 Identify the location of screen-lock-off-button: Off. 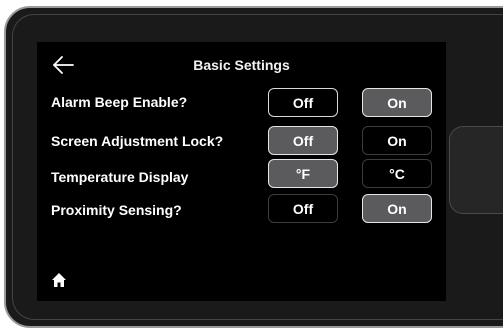
(303, 140).